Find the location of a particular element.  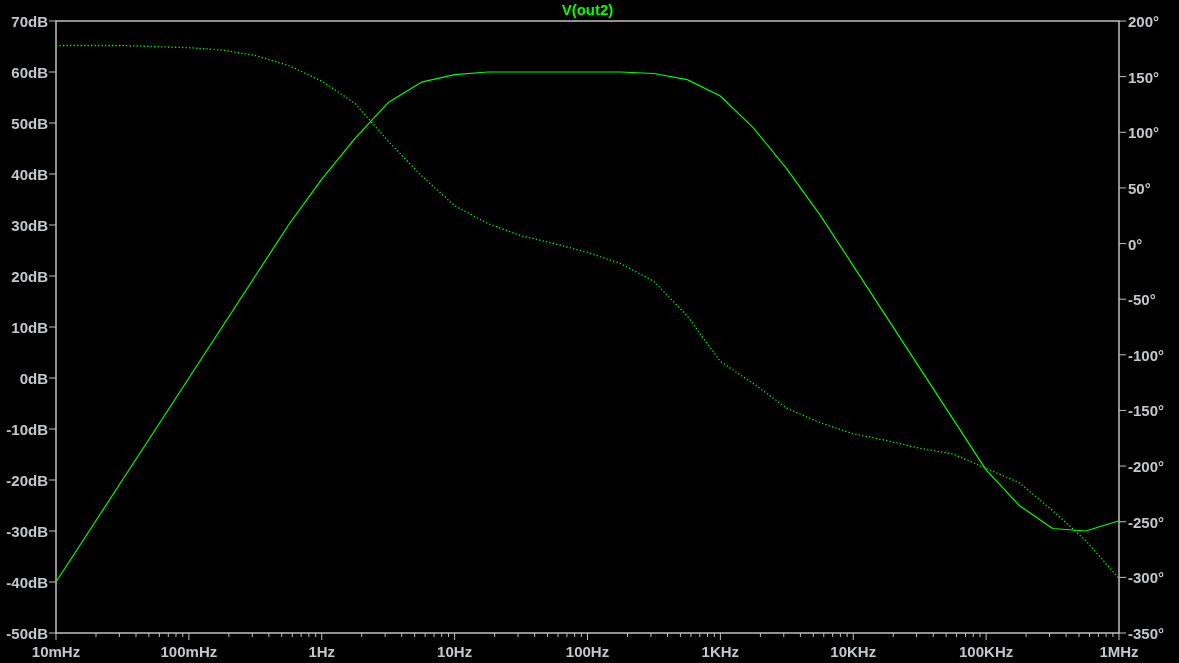

axis-label: 1KHz is located at coordinates (720, 651).